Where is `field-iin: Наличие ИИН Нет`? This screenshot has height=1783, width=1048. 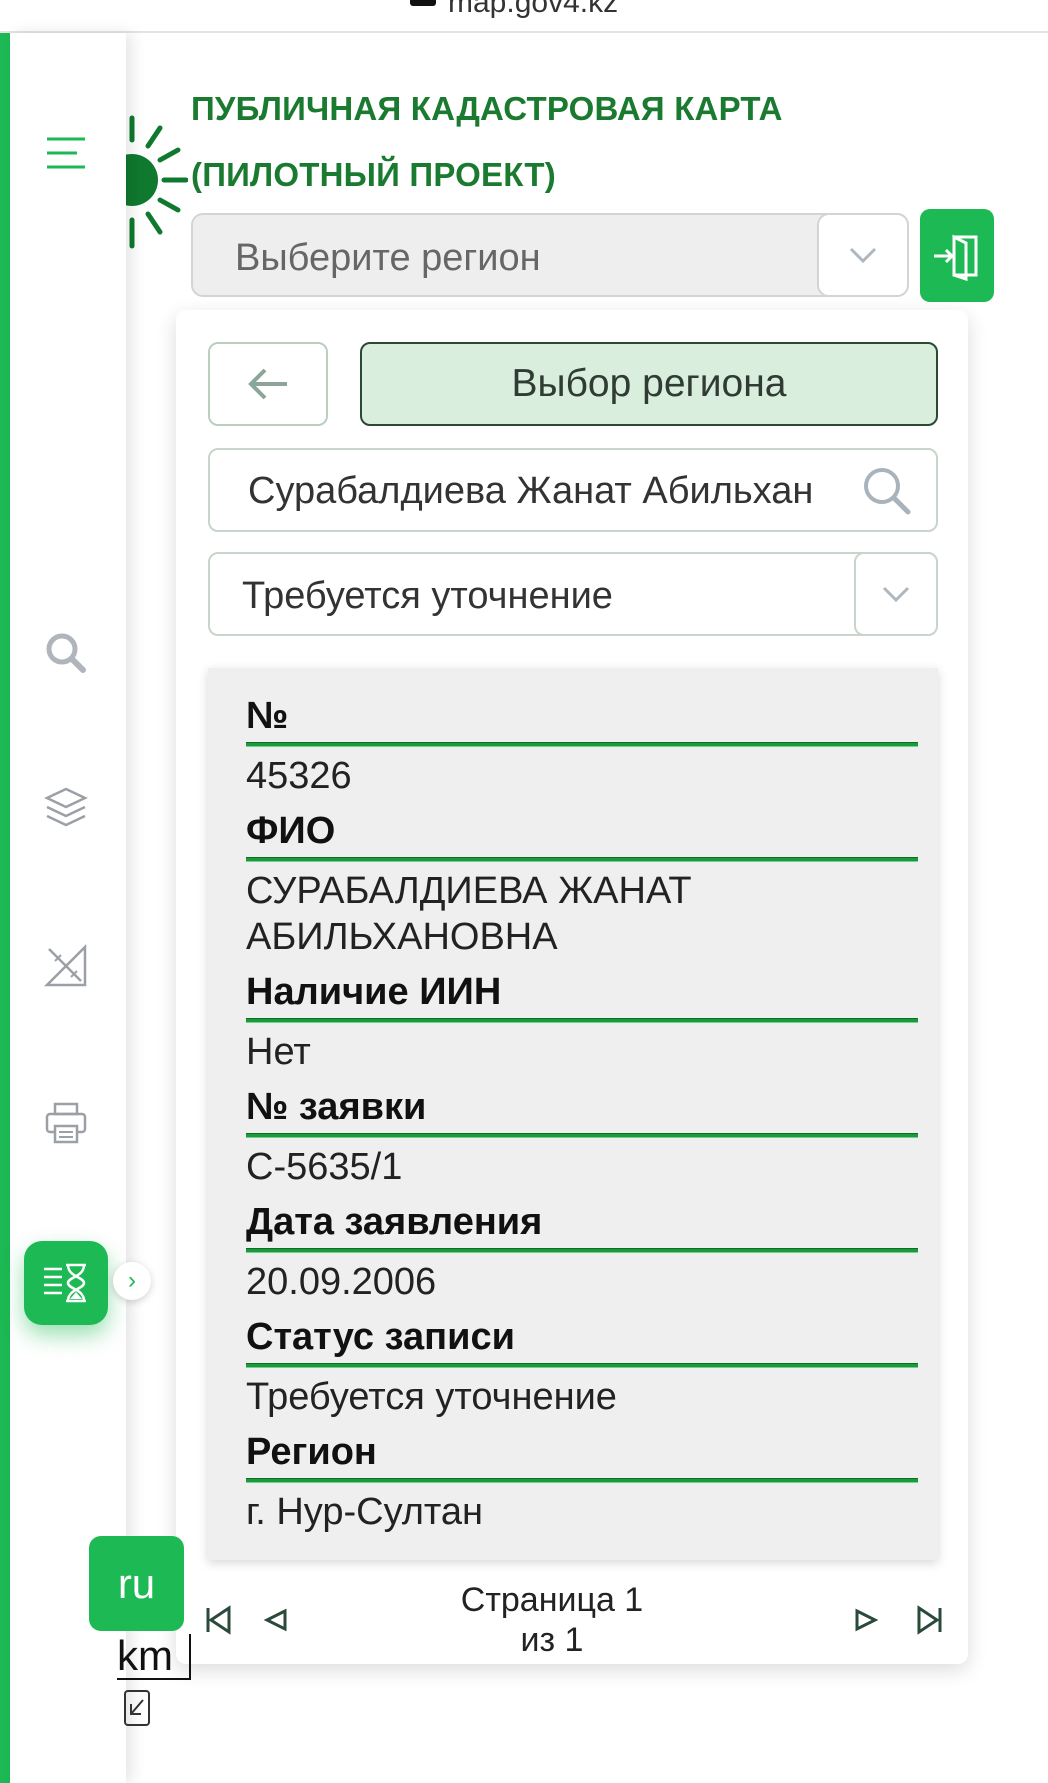
field-iin: Наличие ИИН Нет is located at coordinates (582, 1022).